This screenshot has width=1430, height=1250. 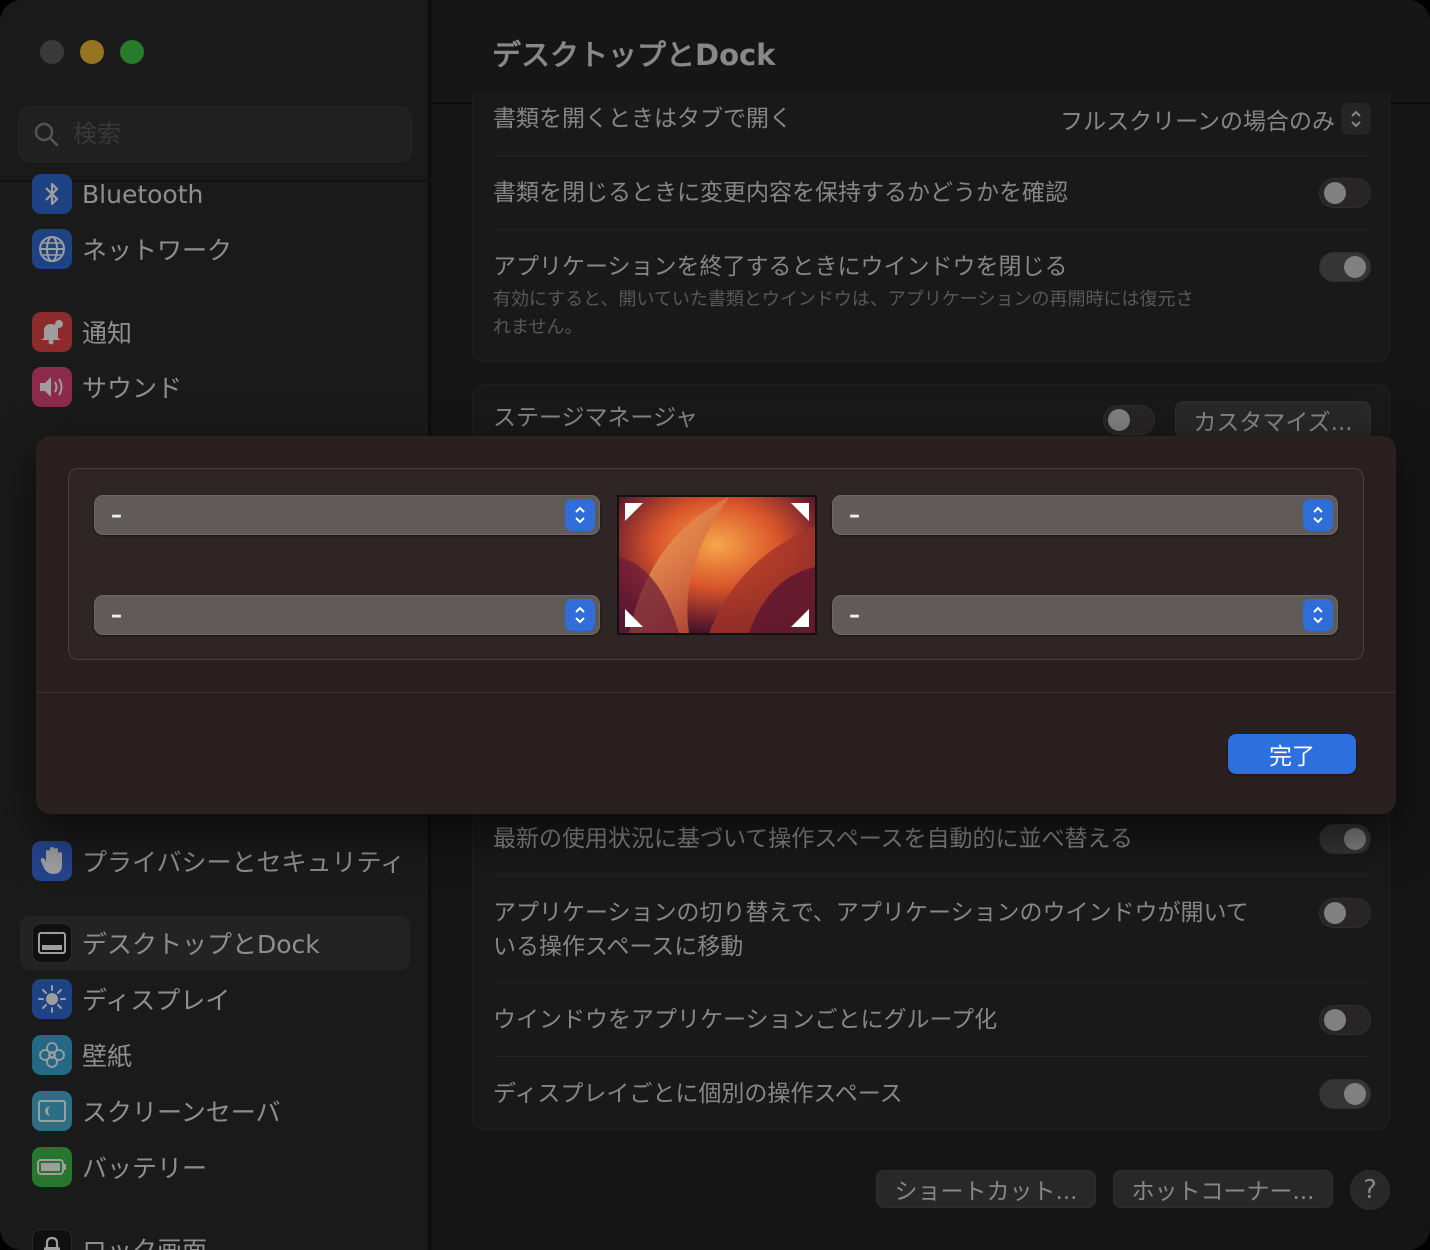 I want to click on hot-corners-box: – – – –, so click(x=716, y=564).